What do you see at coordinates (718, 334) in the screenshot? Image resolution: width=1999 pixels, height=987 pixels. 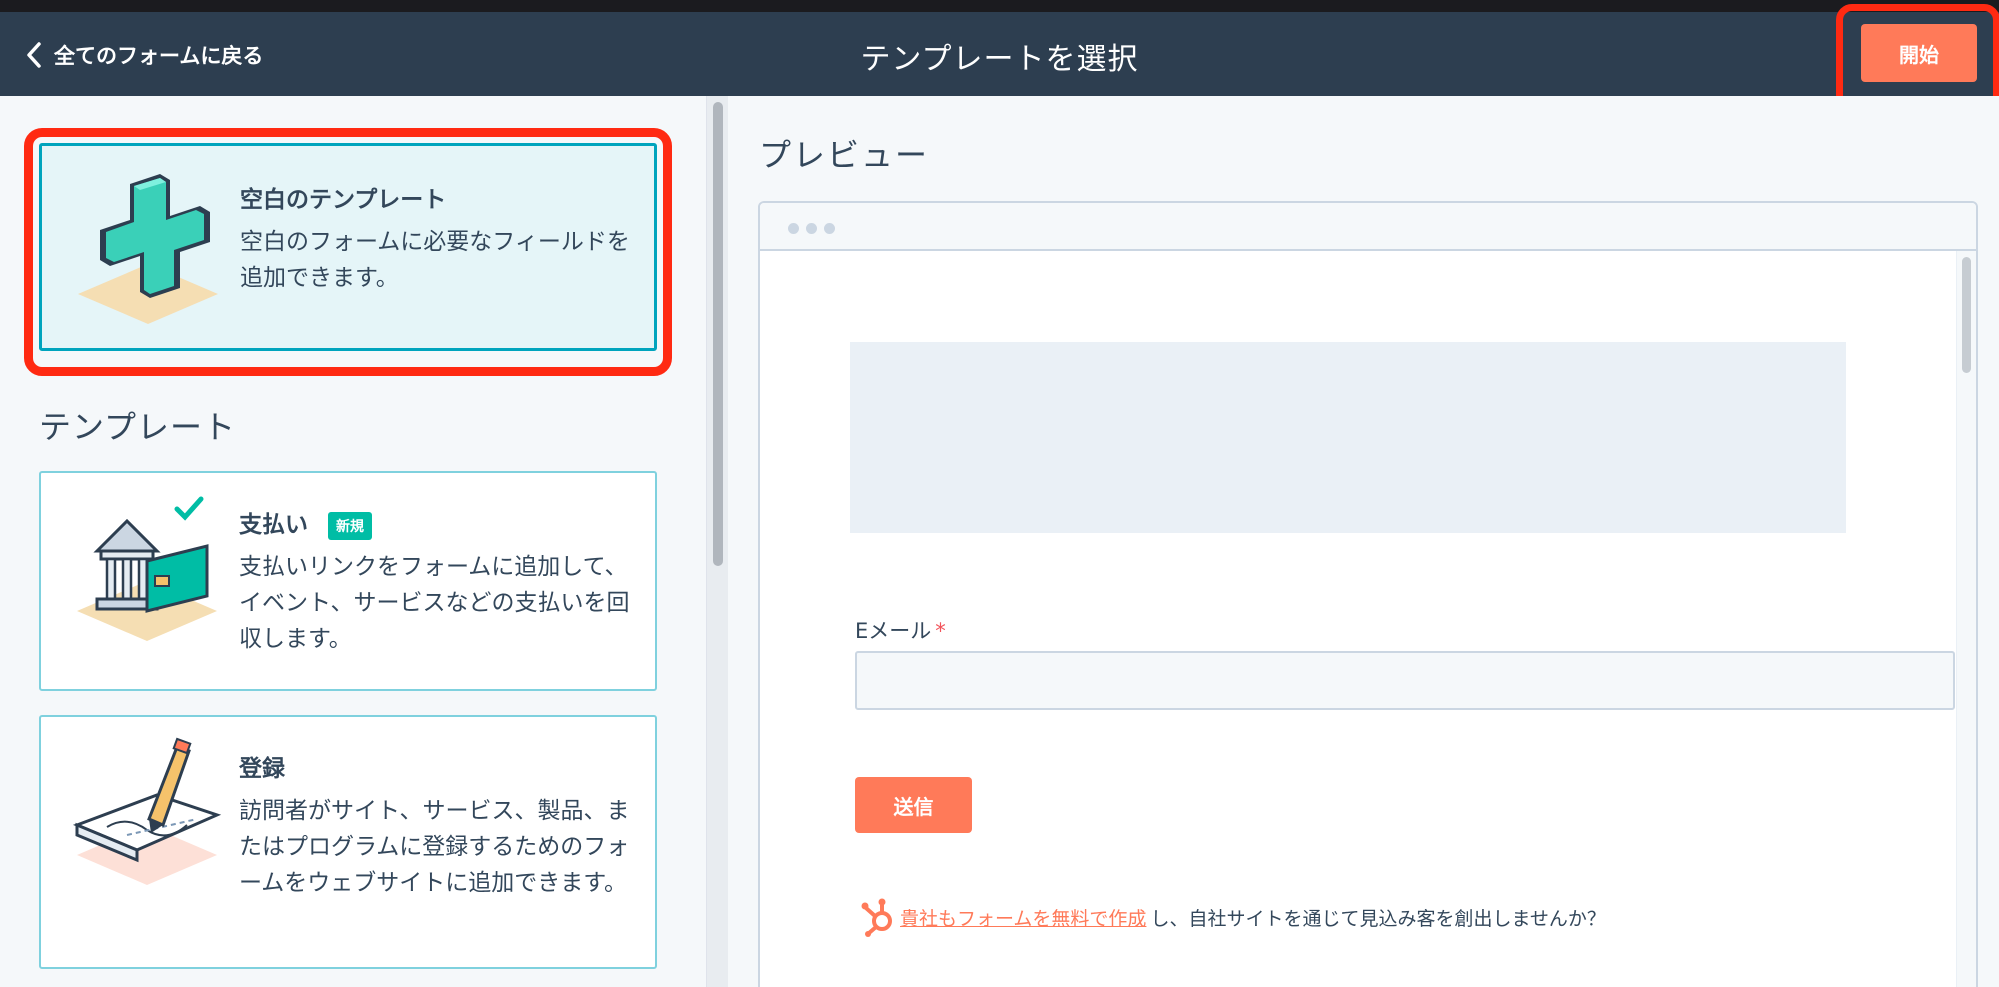 I see `left-scrollbar-thumb` at bounding box center [718, 334].